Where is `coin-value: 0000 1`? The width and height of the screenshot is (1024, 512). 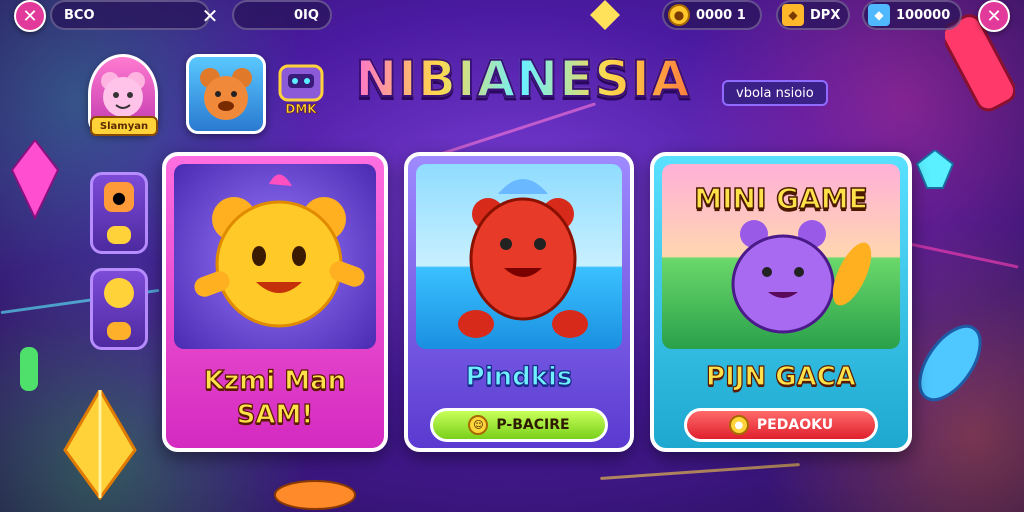
coin-value: 0000 1 is located at coordinates (721, 15).